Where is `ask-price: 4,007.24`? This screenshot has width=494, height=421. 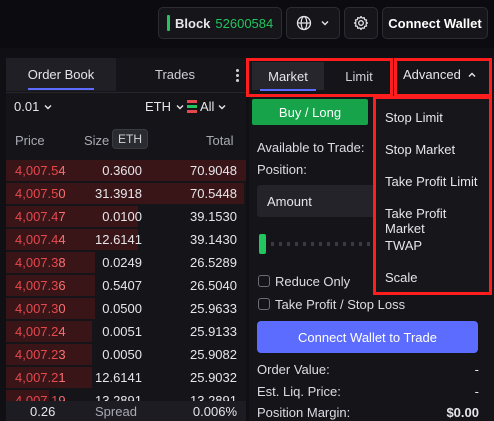
ask-price: 4,007.24 is located at coordinates (40, 331).